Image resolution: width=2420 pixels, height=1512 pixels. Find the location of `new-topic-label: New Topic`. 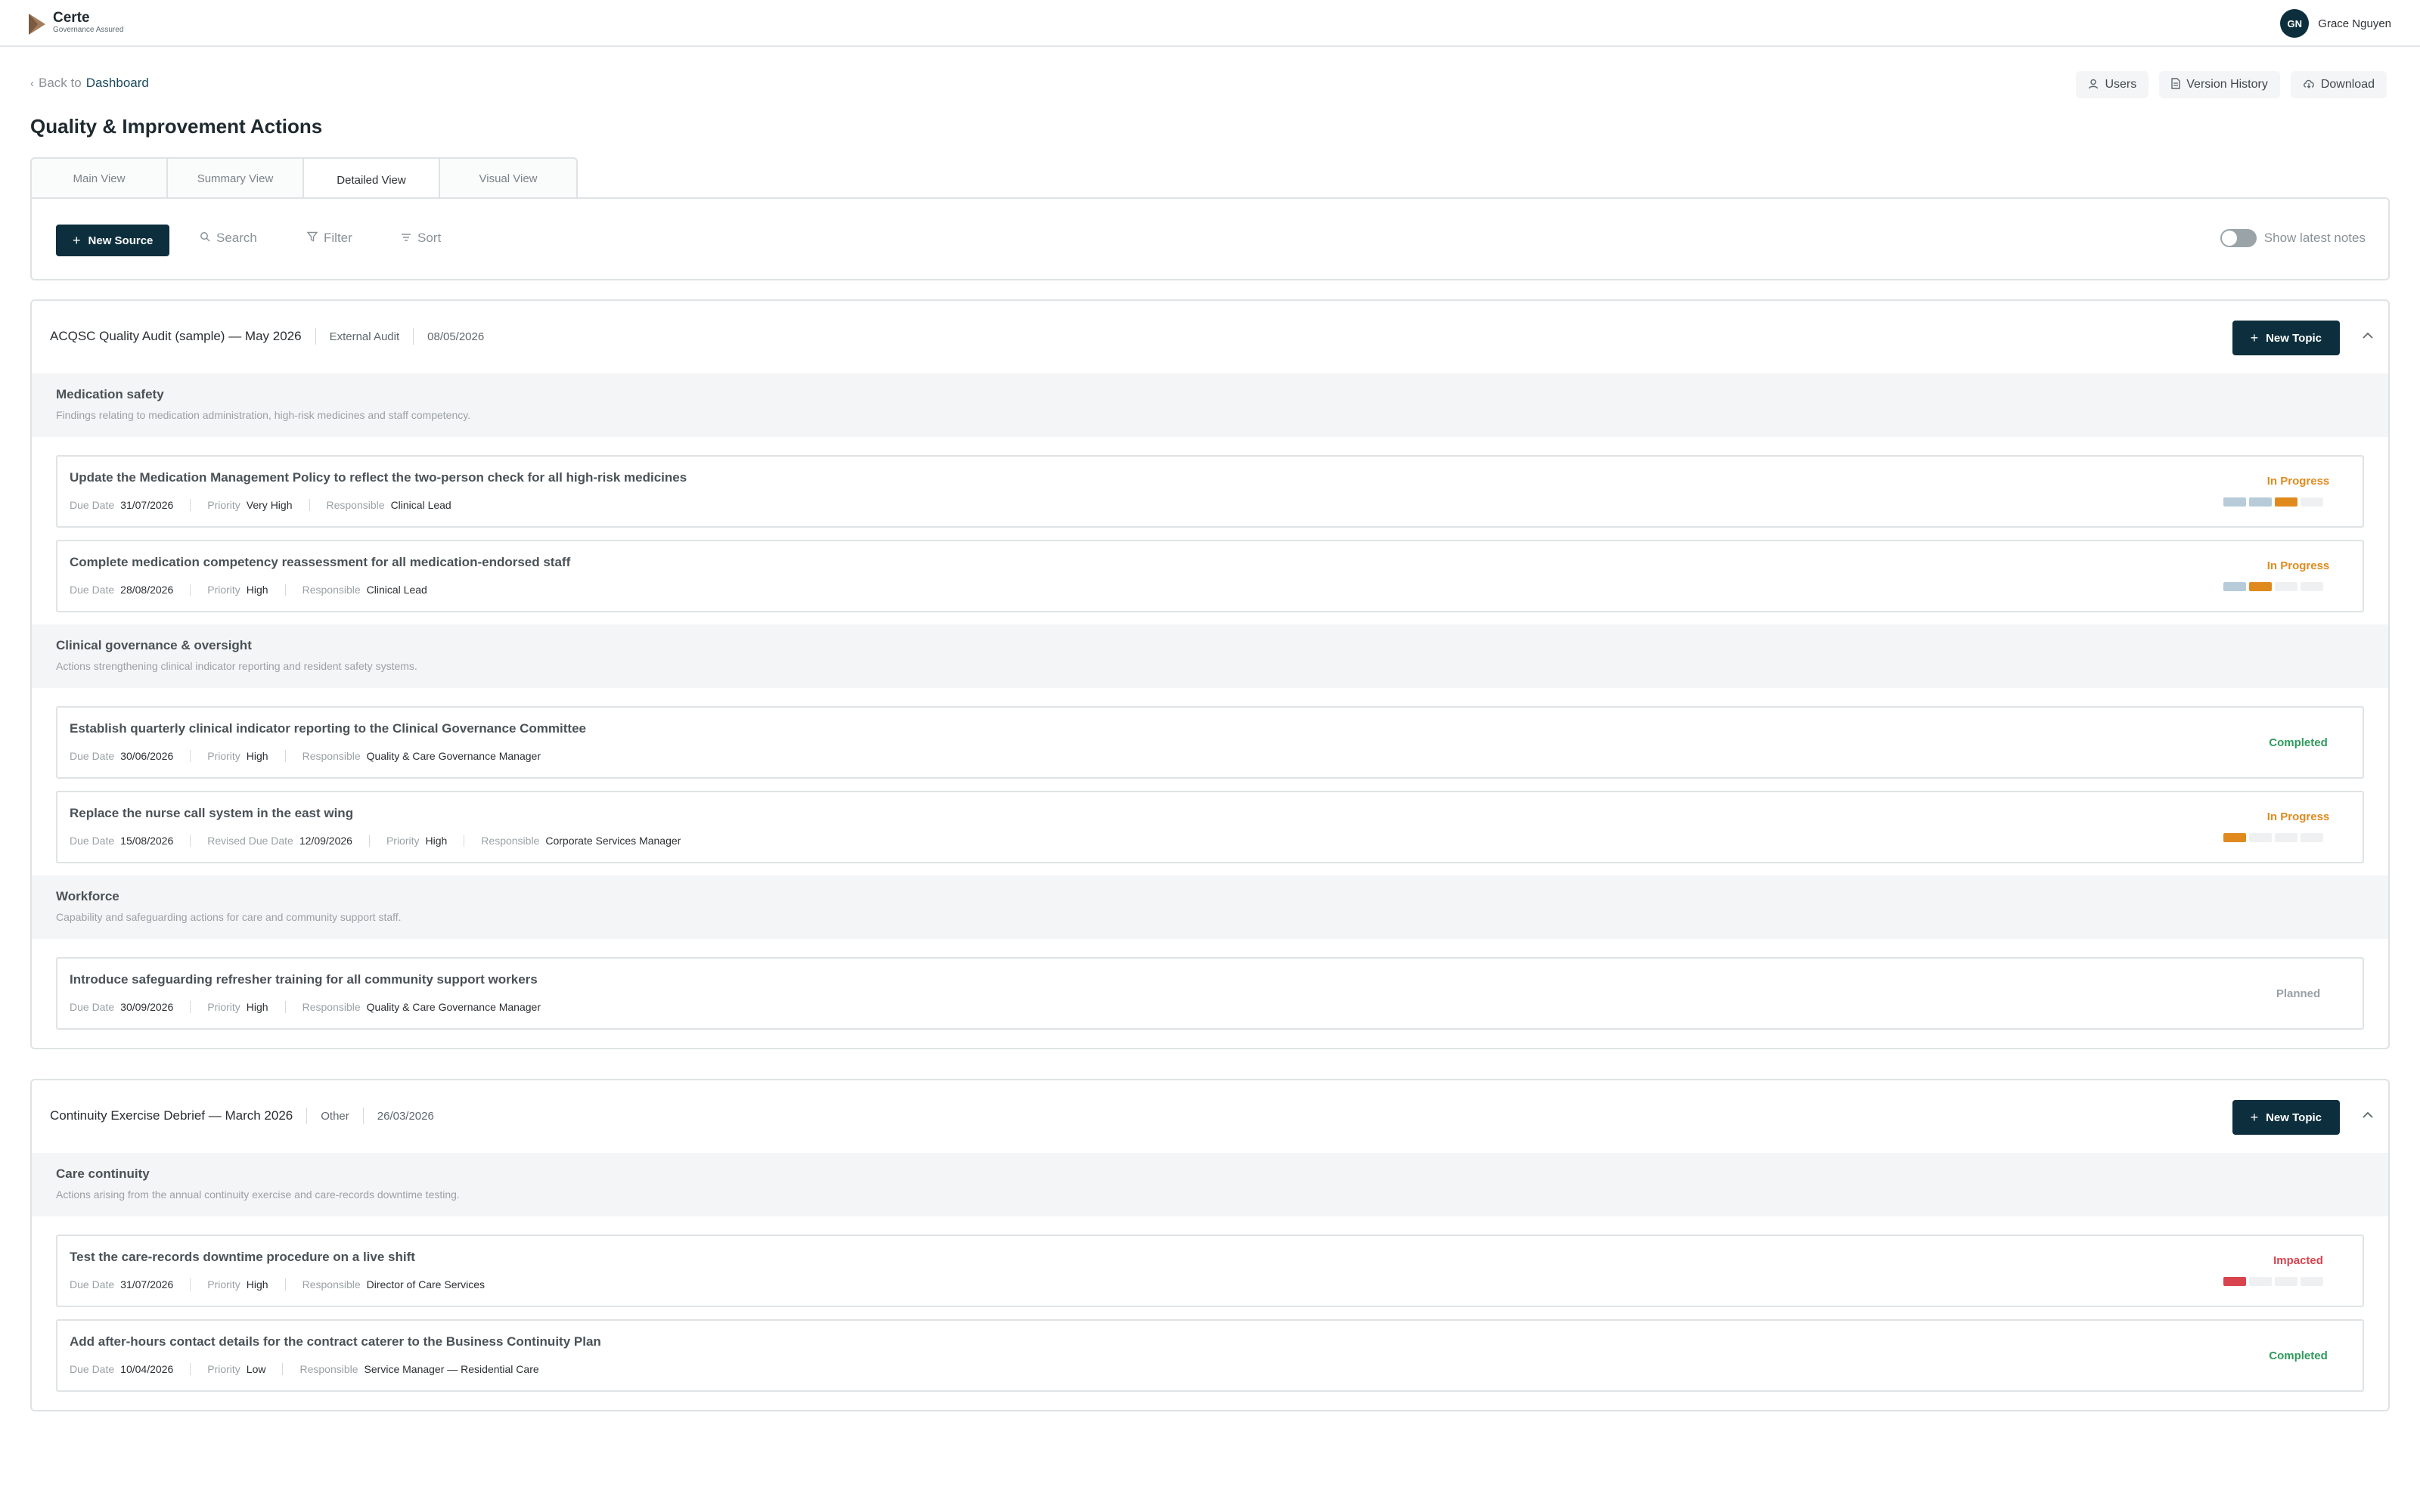

new-topic-label: New Topic is located at coordinates (2294, 1117).